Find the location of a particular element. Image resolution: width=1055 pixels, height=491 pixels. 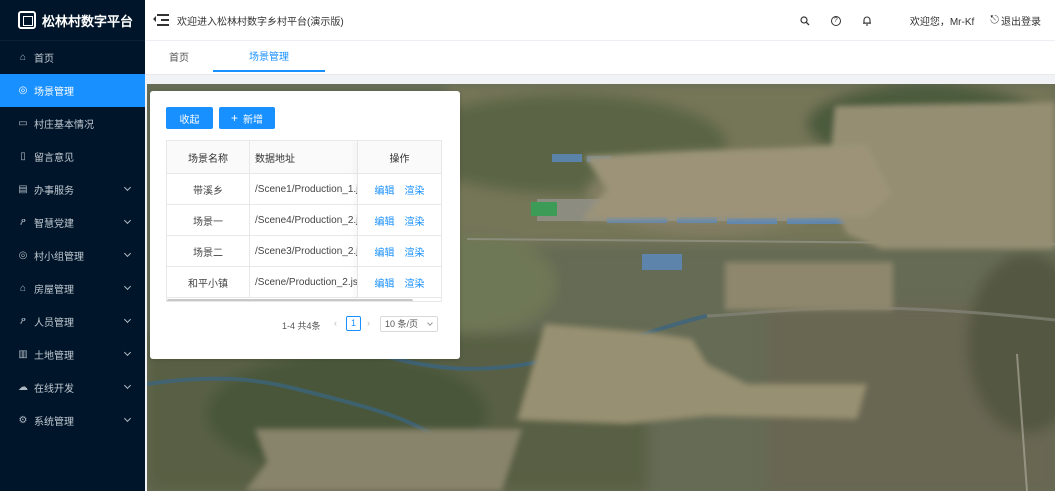

logout-button: ⎋ 退出登录 is located at coordinates (1015, 20).